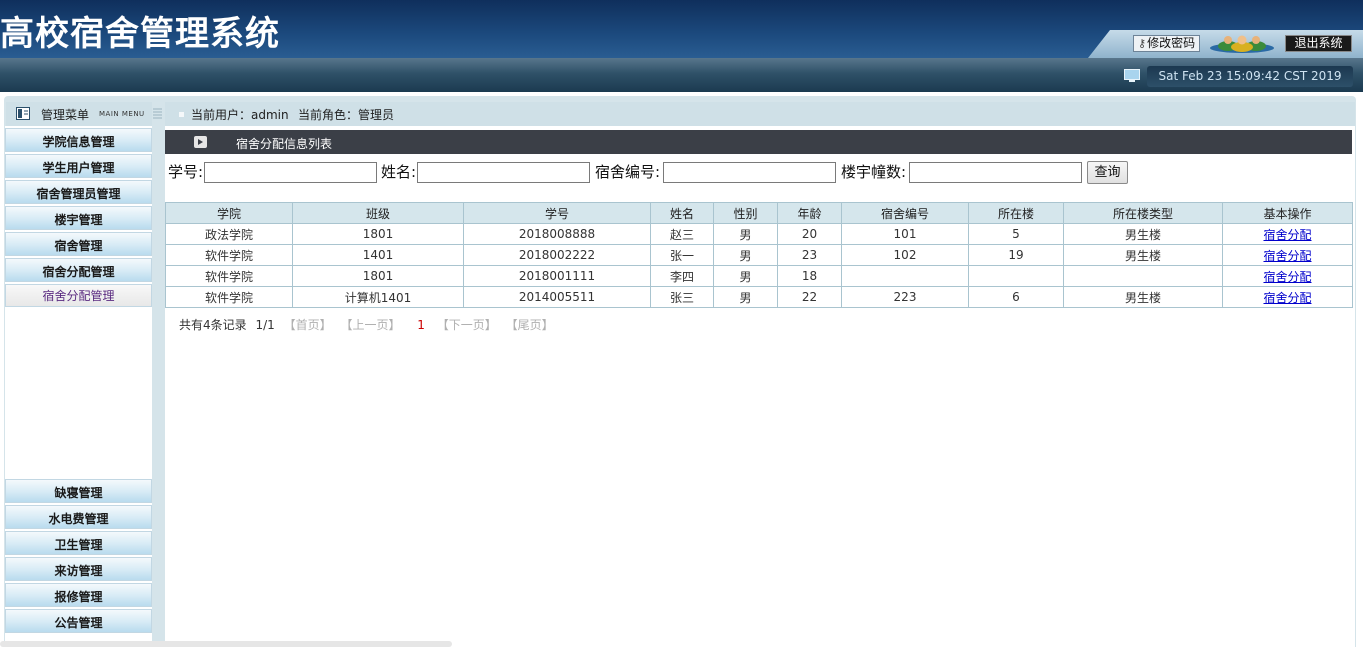 This screenshot has width=1363, height=647. I want to click on sidebar-item-utilities: 水电费管理, so click(78, 517).